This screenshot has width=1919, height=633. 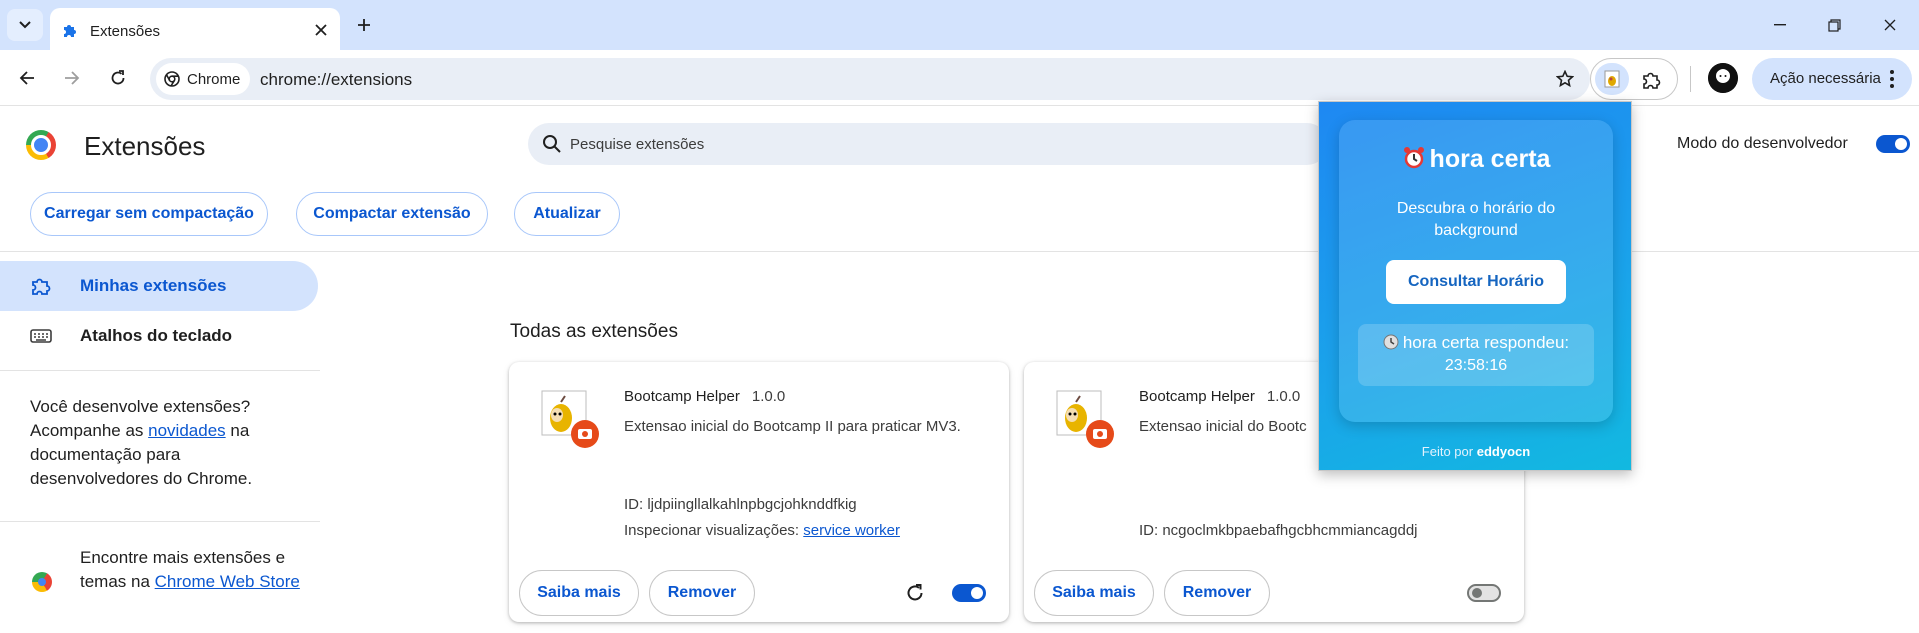 I want to click on bookmark-star-icon, so click(x=1565, y=79).